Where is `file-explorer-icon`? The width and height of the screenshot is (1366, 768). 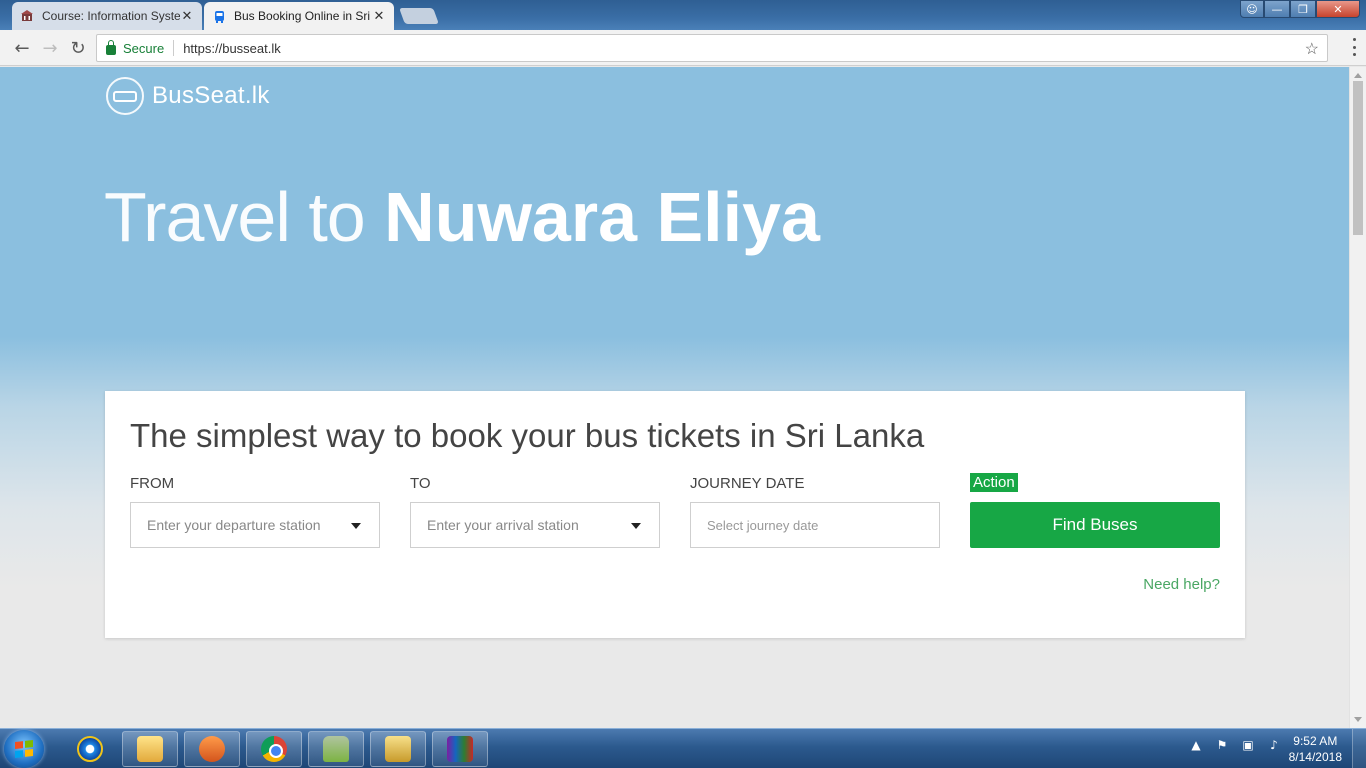
file-explorer-icon is located at coordinates (150, 749).